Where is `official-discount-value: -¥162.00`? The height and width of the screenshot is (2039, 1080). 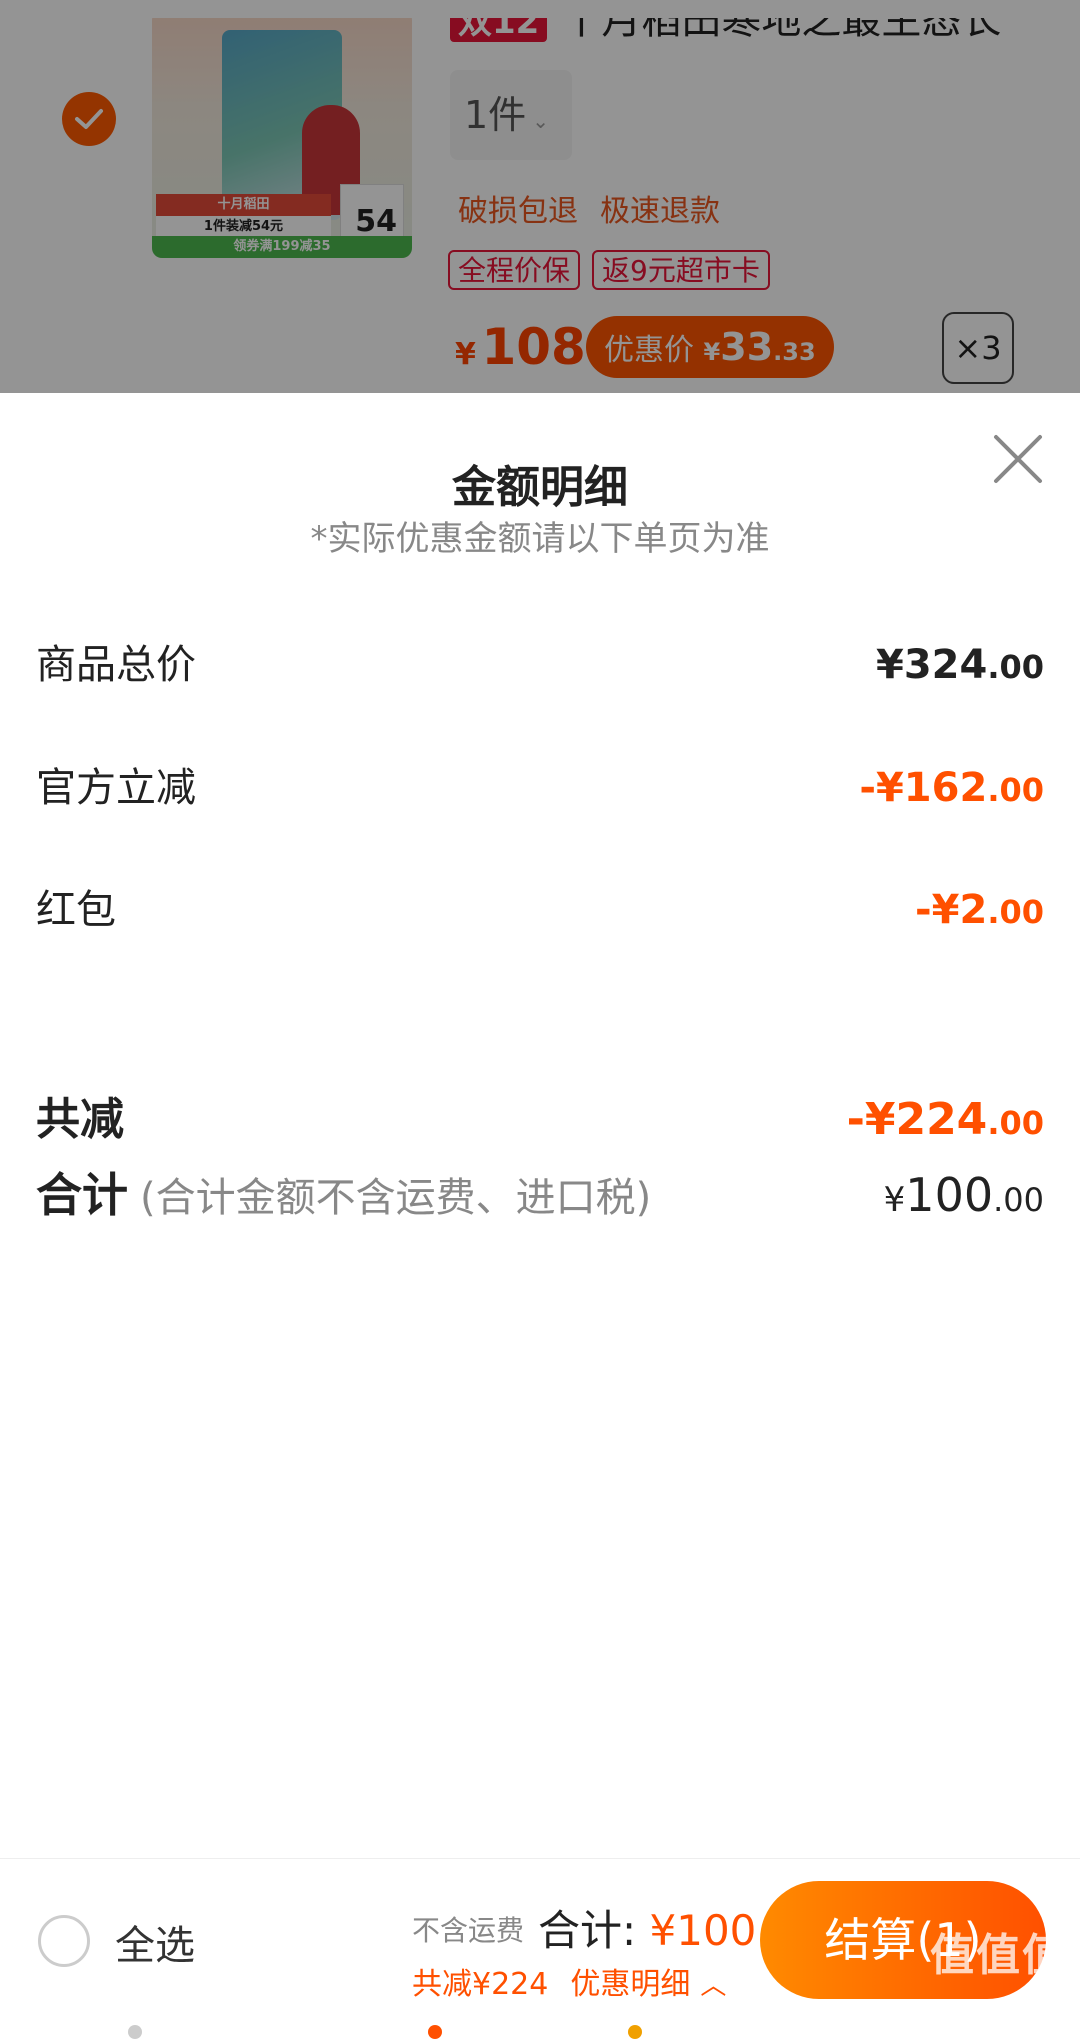 official-discount-value: -¥162.00 is located at coordinates (951, 788).